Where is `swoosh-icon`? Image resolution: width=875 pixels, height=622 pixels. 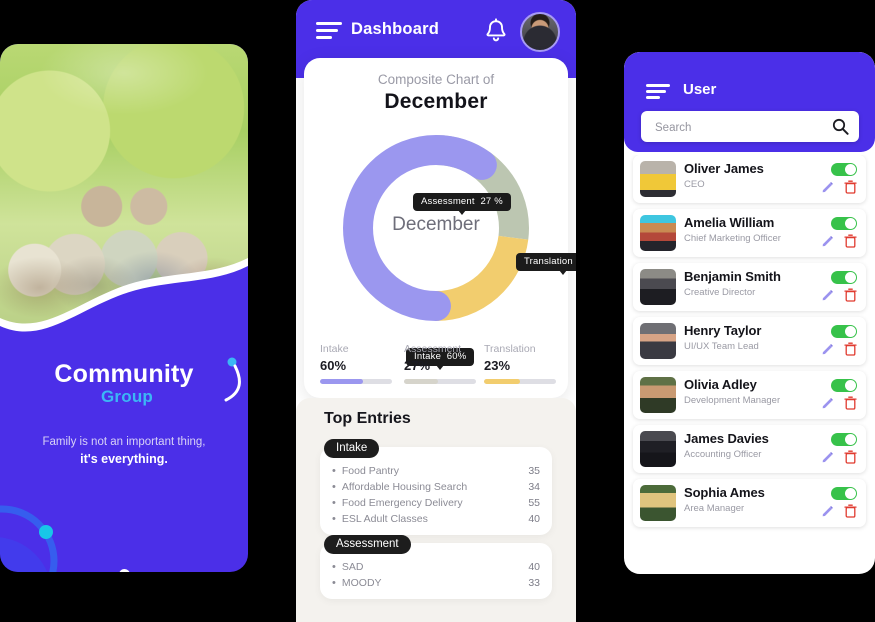
swoosh-icon is located at coordinates (232, 379).